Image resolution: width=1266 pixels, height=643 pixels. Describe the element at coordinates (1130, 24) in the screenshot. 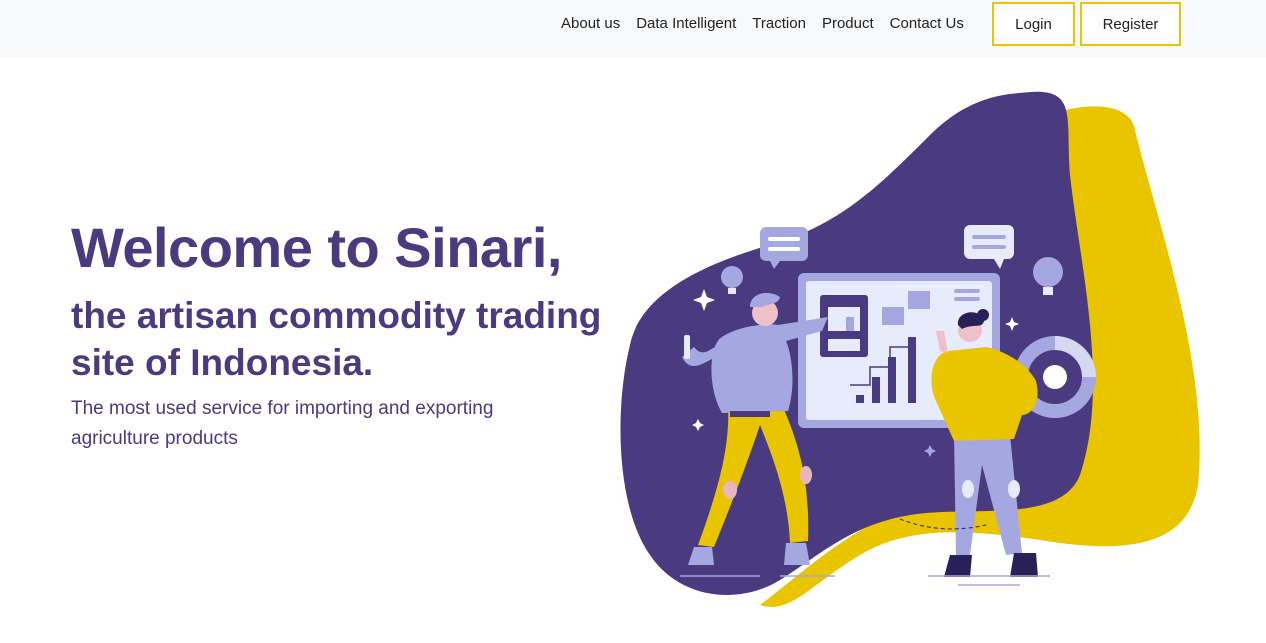

I see `register-button: Register` at that location.